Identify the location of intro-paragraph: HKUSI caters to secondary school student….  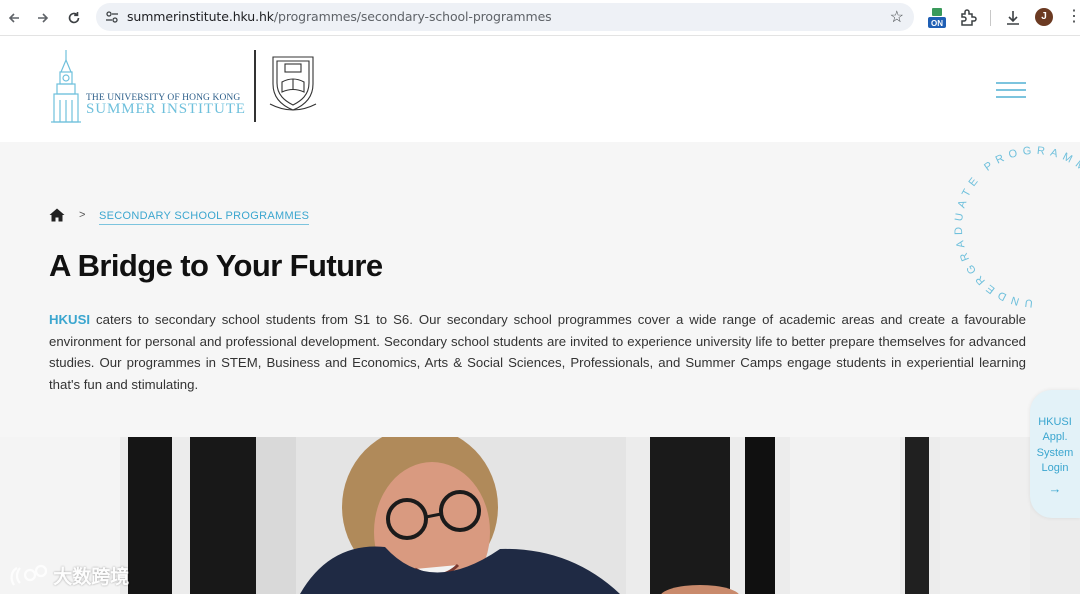
(537, 352).